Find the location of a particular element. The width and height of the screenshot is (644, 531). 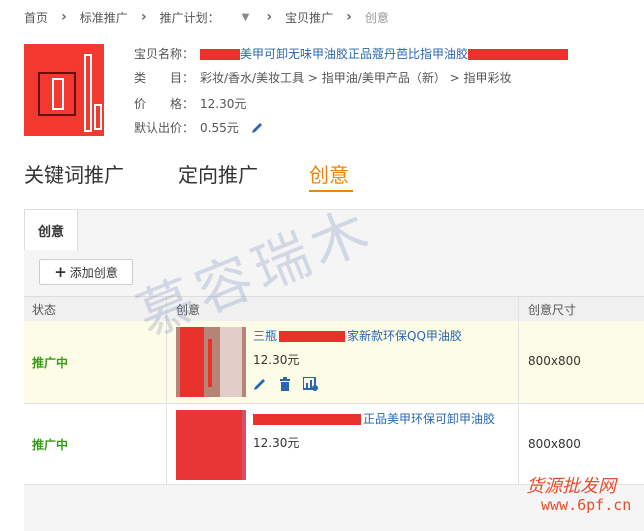

creative-title: 正品美甲环保可卸甲油胶 is located at coordinates (374, 418).